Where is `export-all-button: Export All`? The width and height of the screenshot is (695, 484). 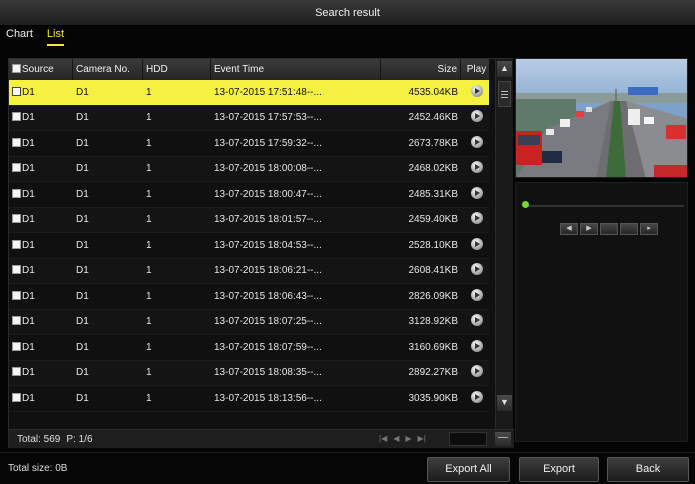
export-all-button: Export All is located at coordinates (468, 469).